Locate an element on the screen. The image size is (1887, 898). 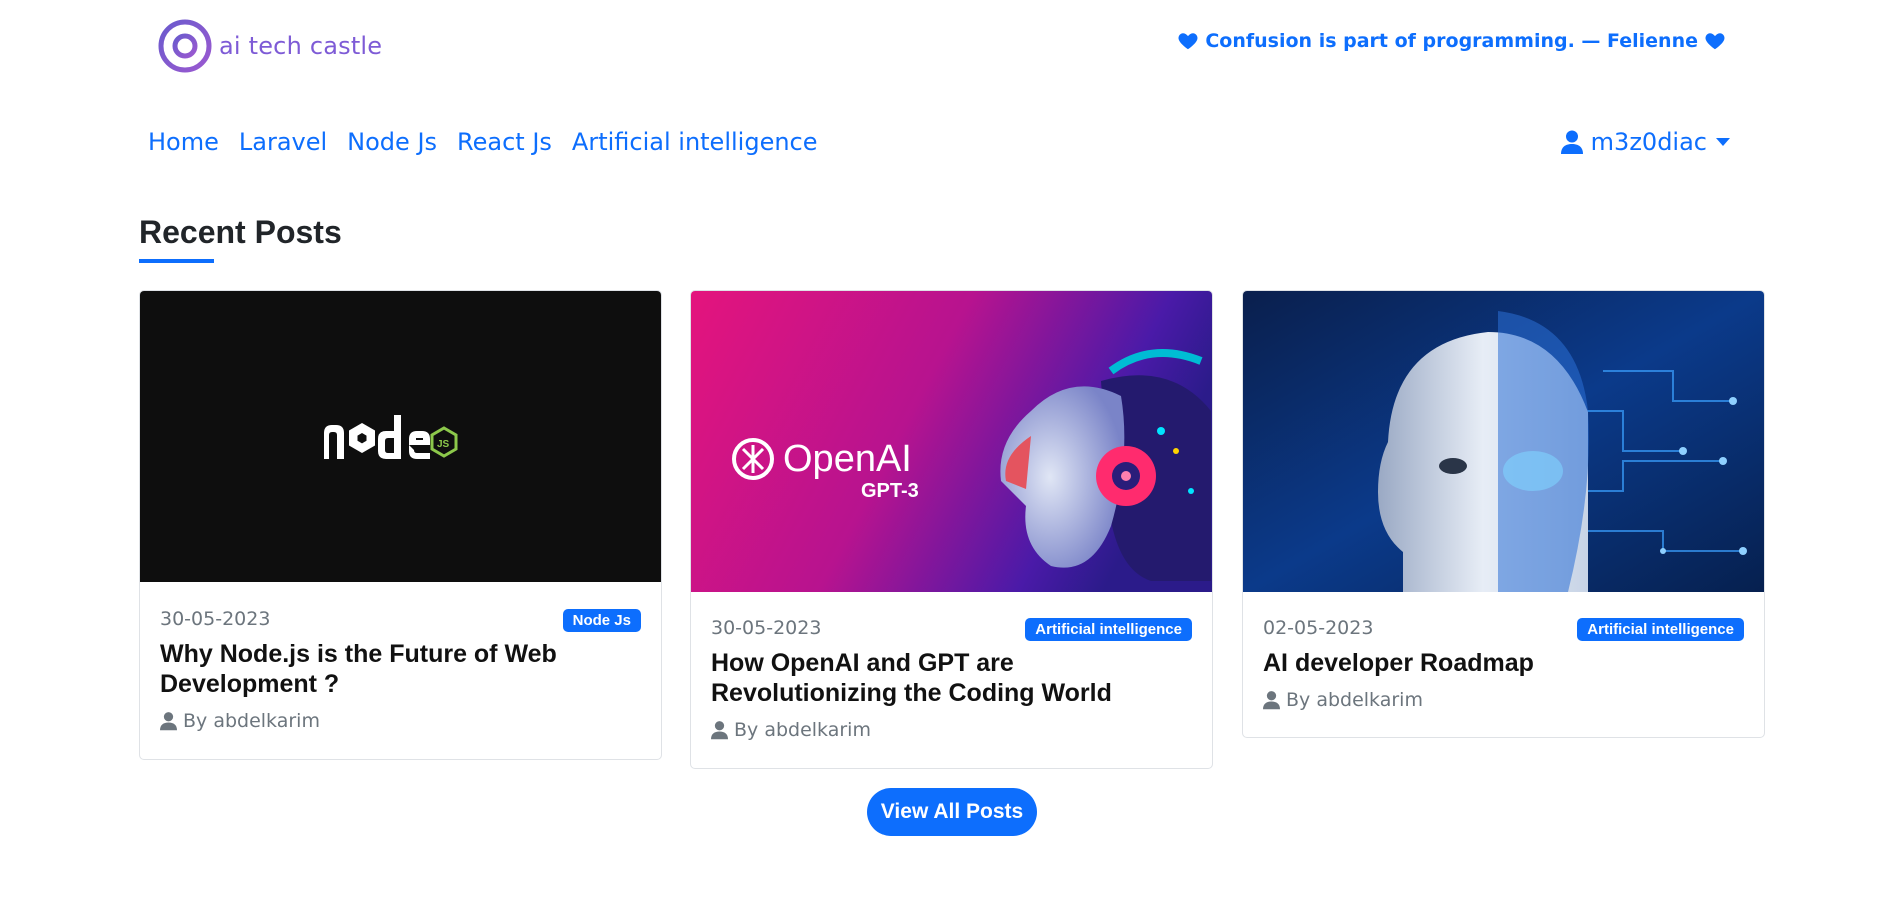
brand-name: ai tech castle is located at coordinates (301, 46).